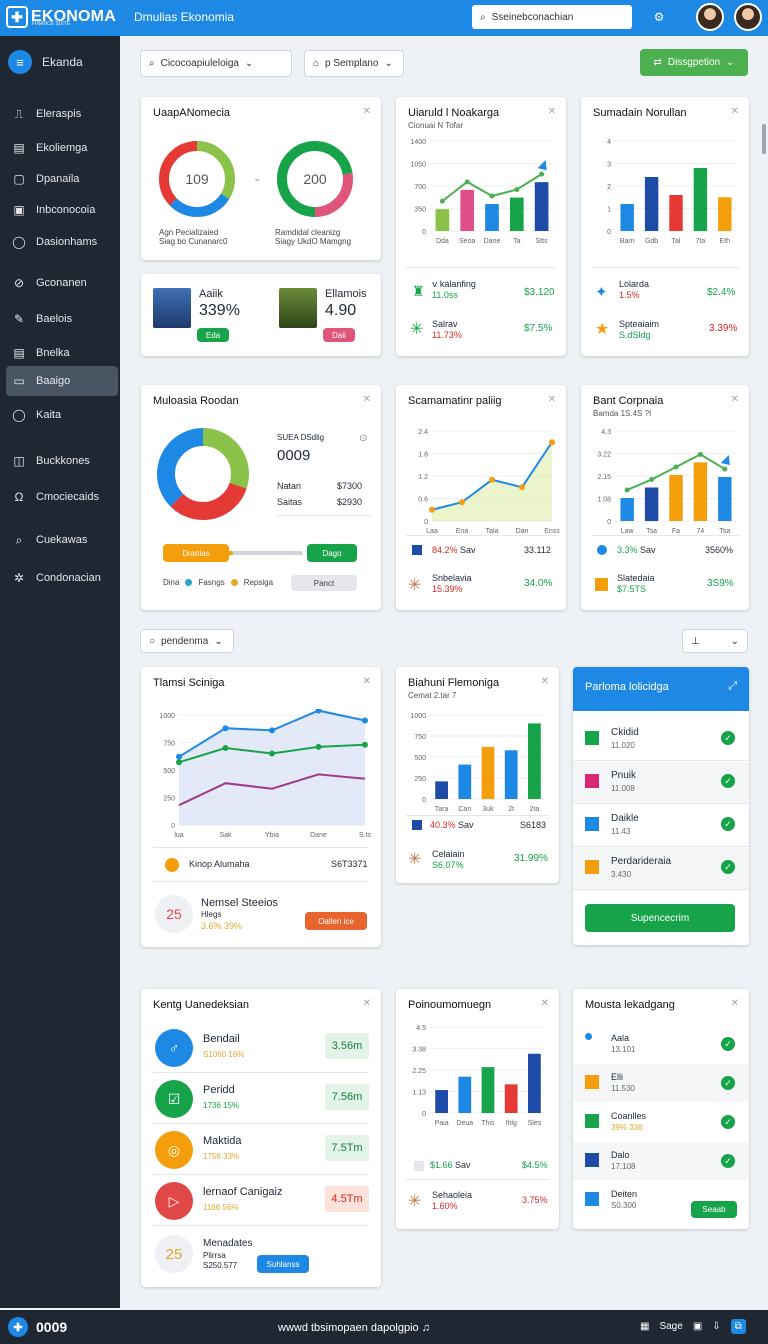 The width and height of the screenshot is (768, 1344). Describe the element at coordinates (62, 148) in the screenshot. I see `sidebar-item-ekoliemga: ▤ Ekoliemga` at that location.